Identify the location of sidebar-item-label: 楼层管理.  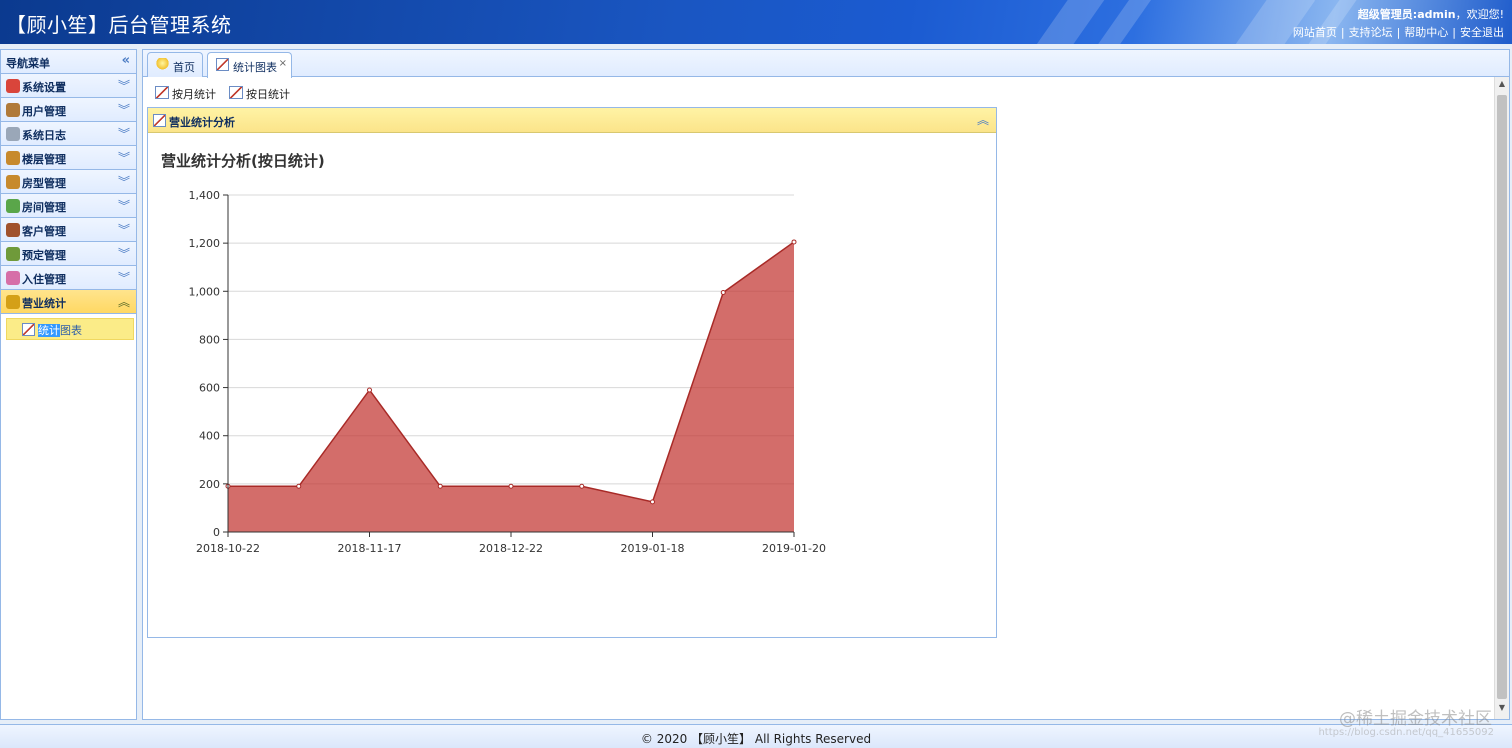
(44, 159).